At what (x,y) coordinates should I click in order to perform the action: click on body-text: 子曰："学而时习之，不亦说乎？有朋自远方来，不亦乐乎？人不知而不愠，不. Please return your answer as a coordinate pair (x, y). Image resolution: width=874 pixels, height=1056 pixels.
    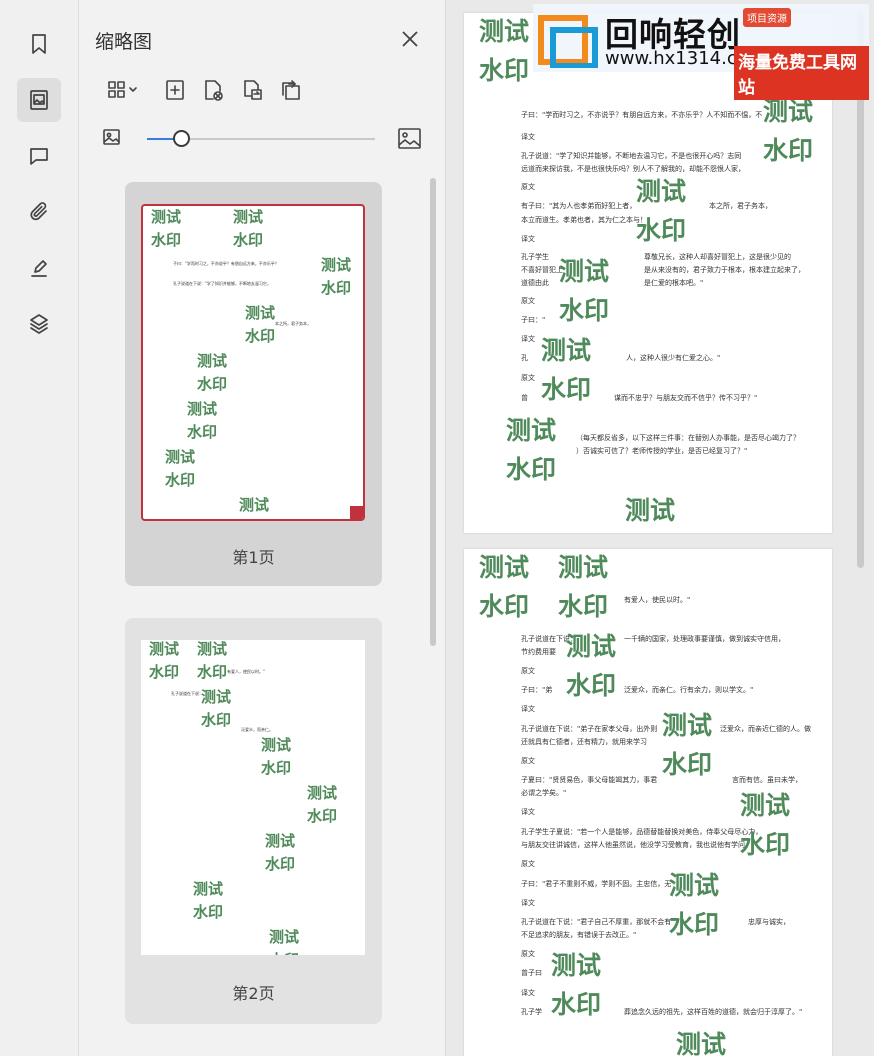
    Looking at the image, I should click on (642, 115).